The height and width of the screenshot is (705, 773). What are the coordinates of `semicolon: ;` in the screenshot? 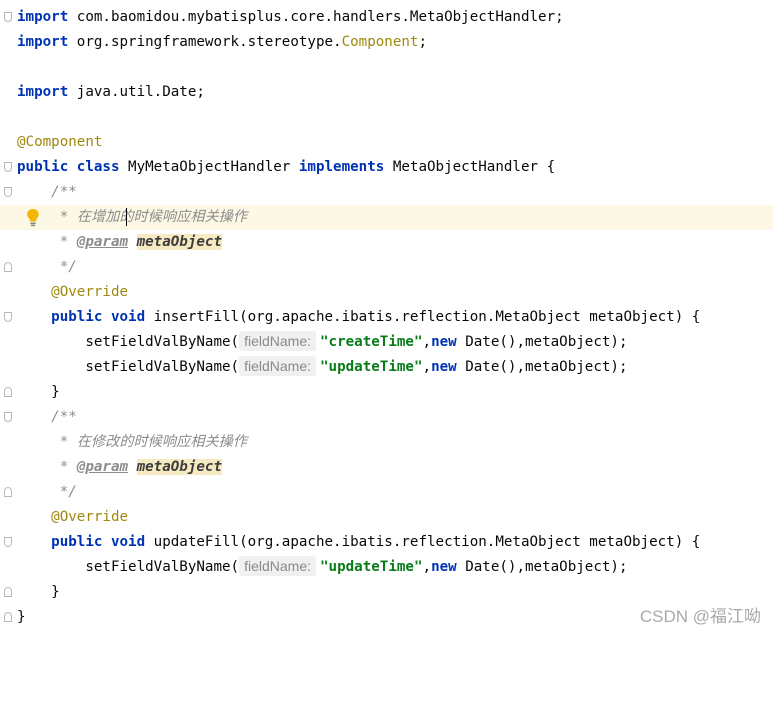 It's located at (423, 42).